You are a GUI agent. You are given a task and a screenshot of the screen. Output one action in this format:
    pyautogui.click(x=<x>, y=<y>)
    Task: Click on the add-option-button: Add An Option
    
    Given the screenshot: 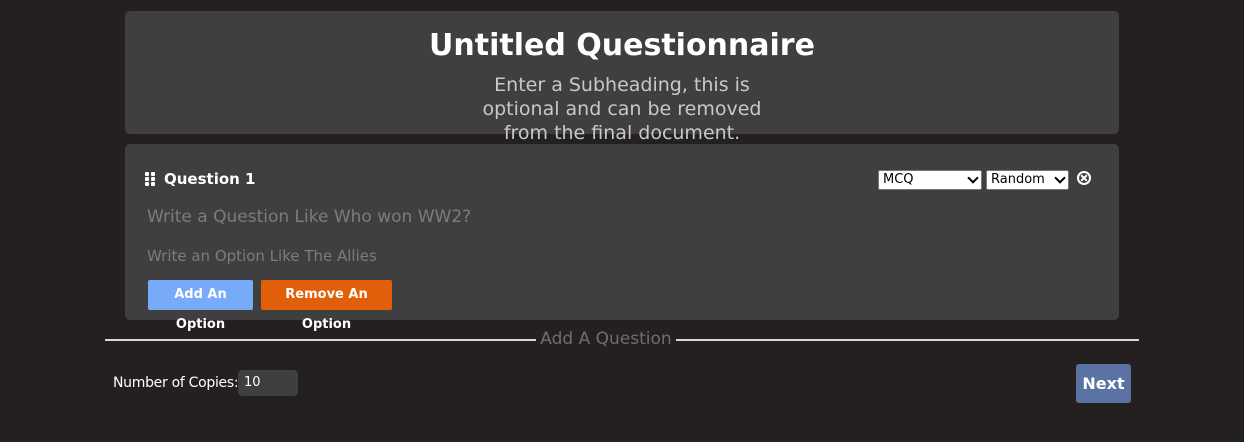 What is the action you would take?
    pyautogui.click(x=200, y=306)
    